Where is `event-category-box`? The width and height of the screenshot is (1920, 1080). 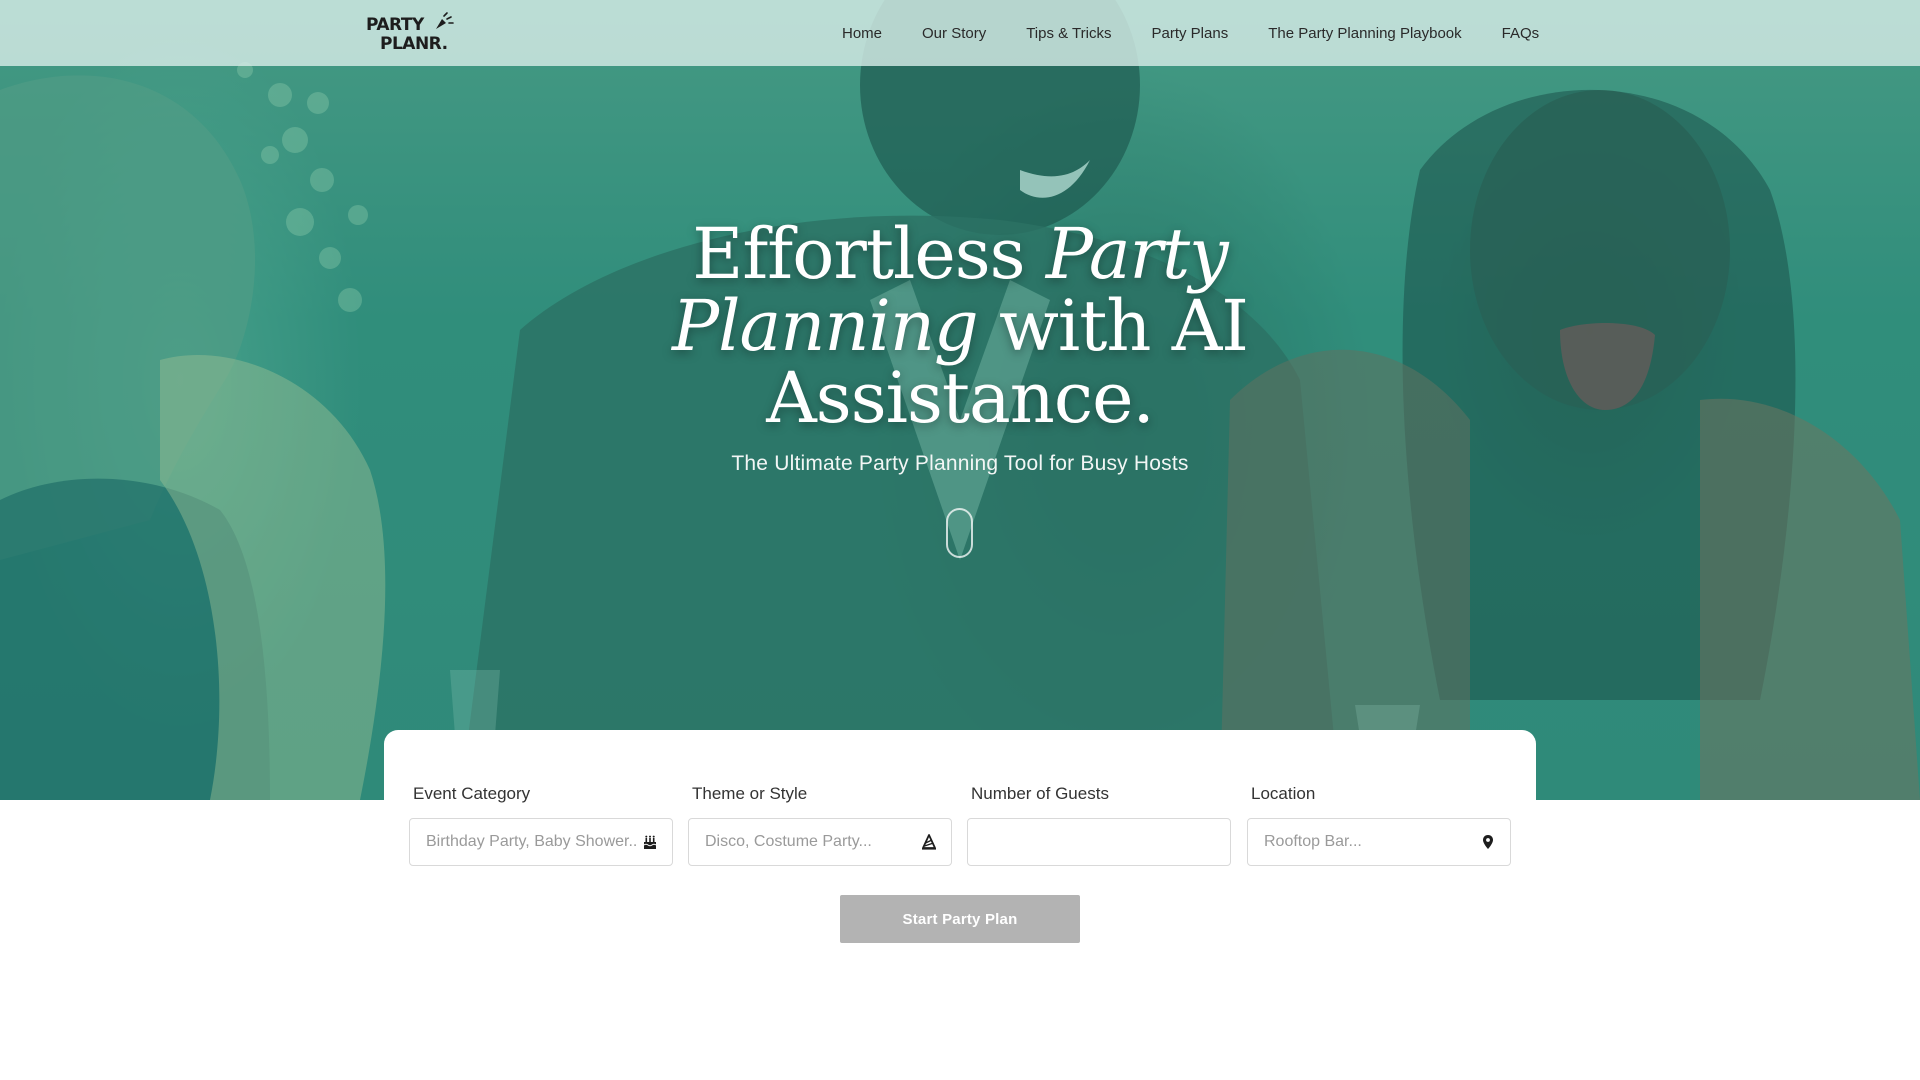 event-category-box is located at coordinates (541, 842).